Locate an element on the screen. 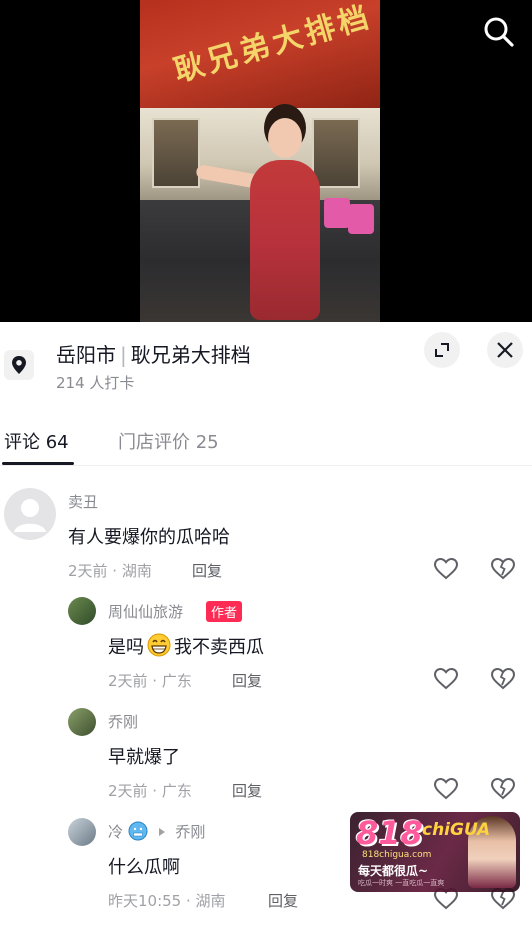  comment-author-name: 冷 is located at coordinates (116, 832).